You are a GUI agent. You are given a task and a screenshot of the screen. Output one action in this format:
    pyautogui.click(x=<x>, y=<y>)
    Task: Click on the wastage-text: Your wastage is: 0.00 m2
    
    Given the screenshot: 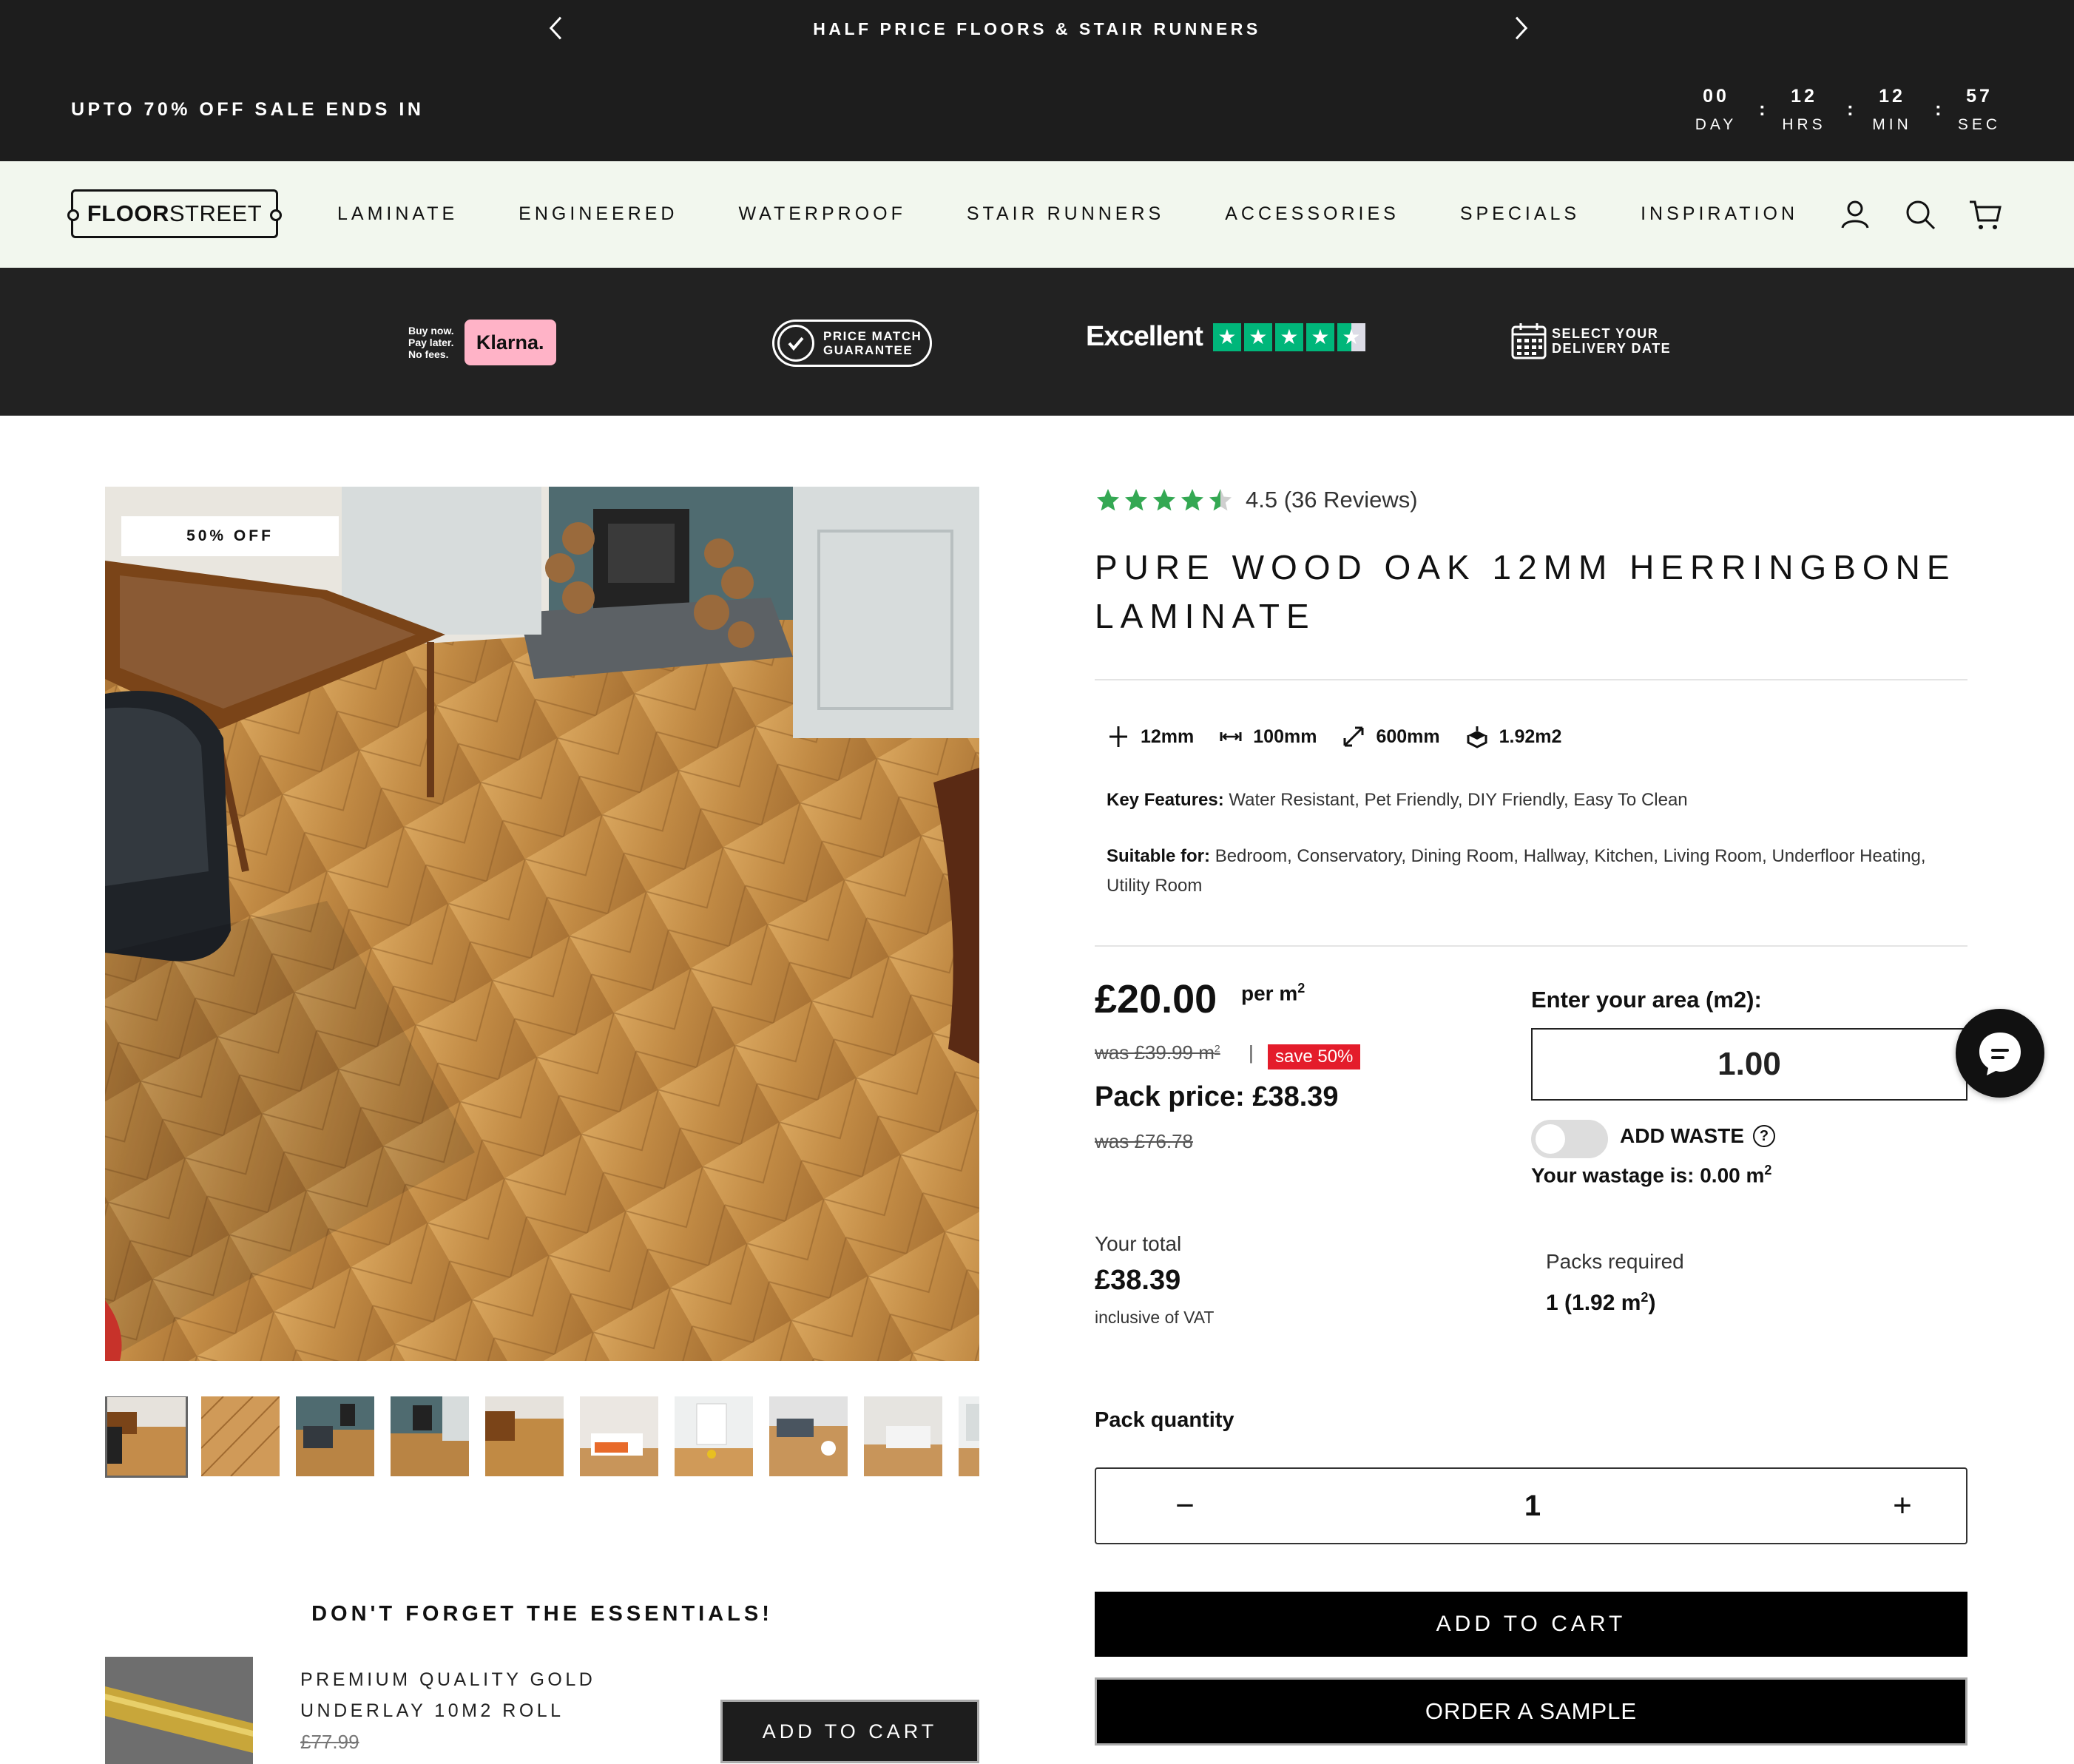 What is the action you would take?
    pyautogui.click(x=1652, y=1175)
    